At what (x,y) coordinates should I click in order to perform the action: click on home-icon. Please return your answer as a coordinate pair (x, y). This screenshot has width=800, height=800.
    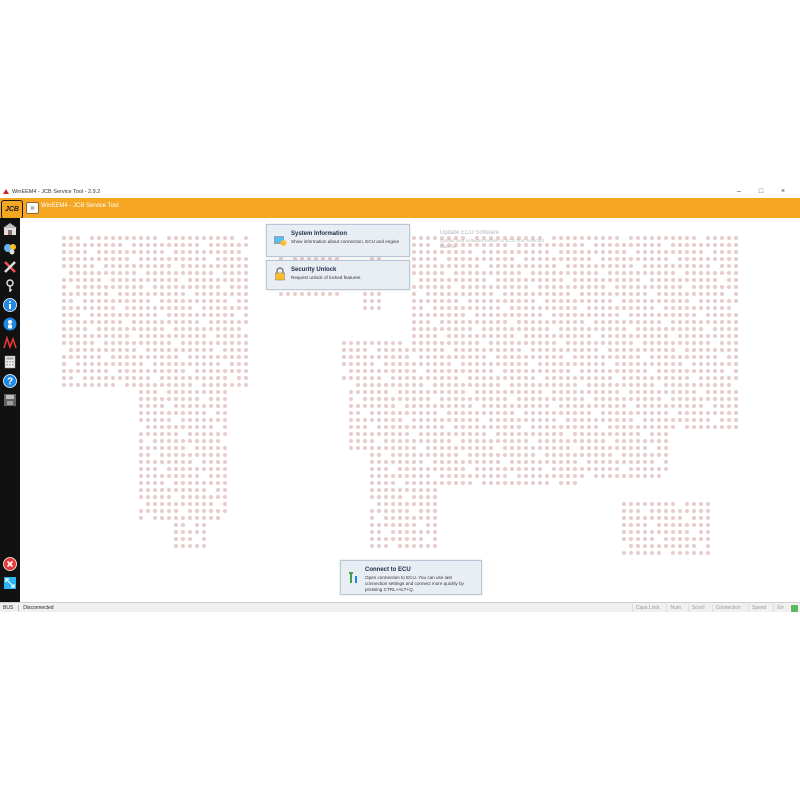
    Looking at the image, I should click on (10, 229).